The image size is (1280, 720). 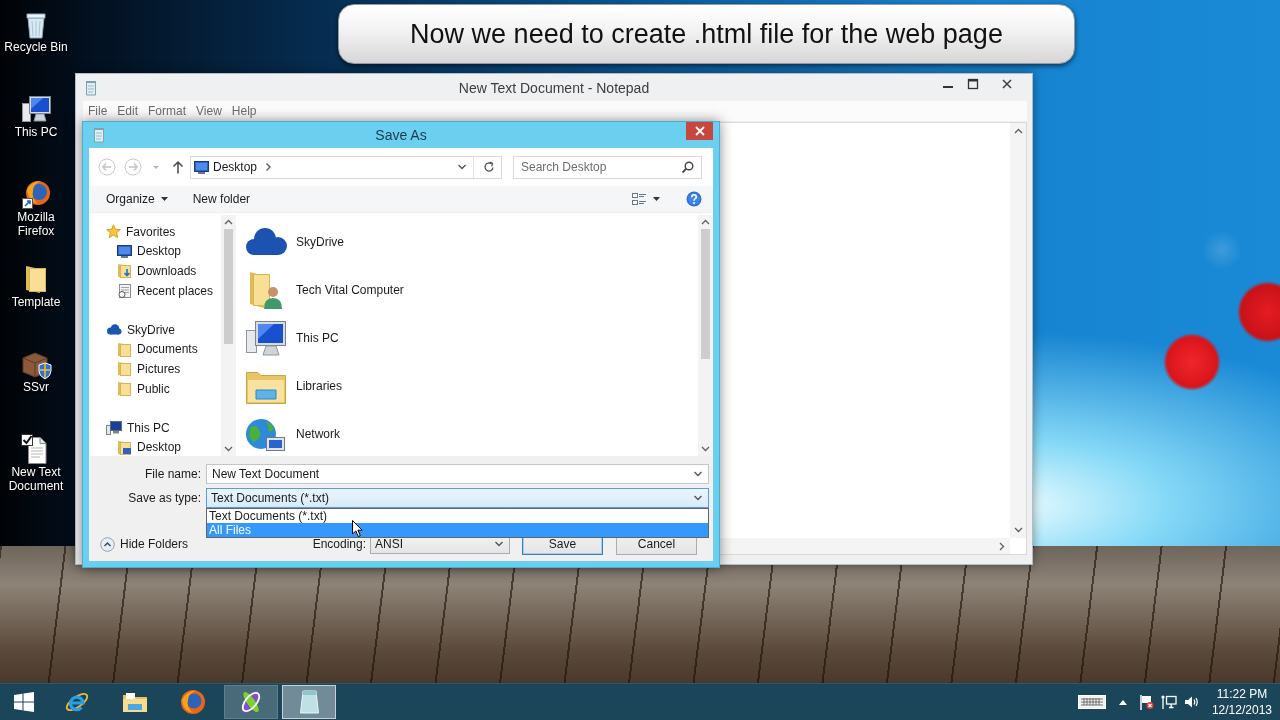 What do you see at coordinates (155, 271) in the screenshot?
I see `nav-item: Downloads` at bounding box center [155, 271].